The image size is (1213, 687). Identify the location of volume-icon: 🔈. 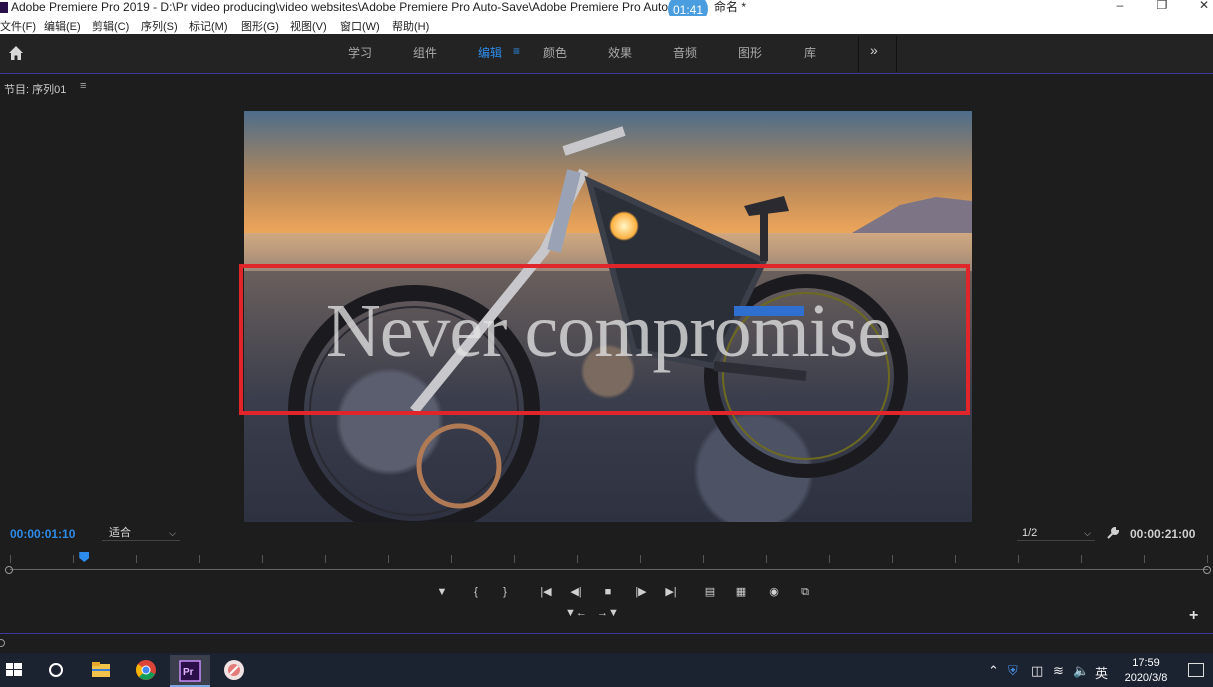
(1081, 671).